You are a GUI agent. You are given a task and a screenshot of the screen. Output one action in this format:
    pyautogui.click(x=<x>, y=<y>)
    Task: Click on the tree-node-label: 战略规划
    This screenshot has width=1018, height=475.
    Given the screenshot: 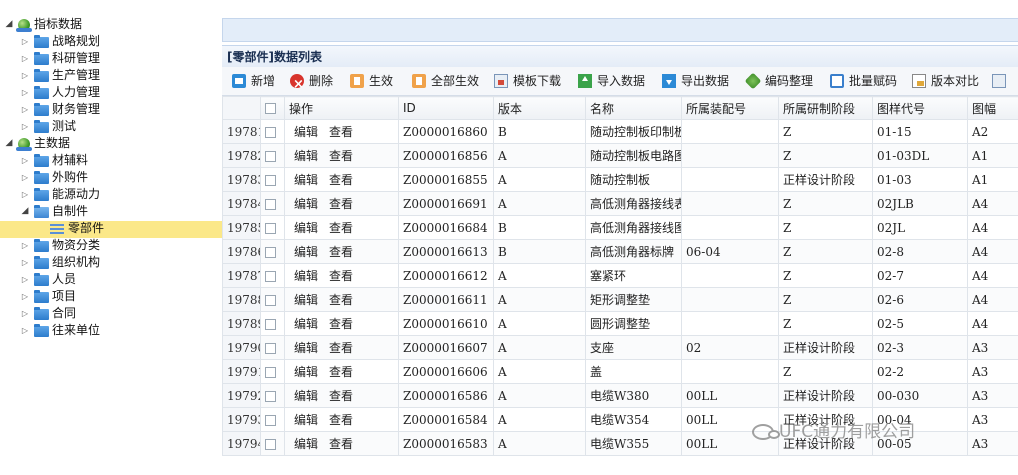 What is the action you would take?
    pyautogui.click(x=76, y=41)
    